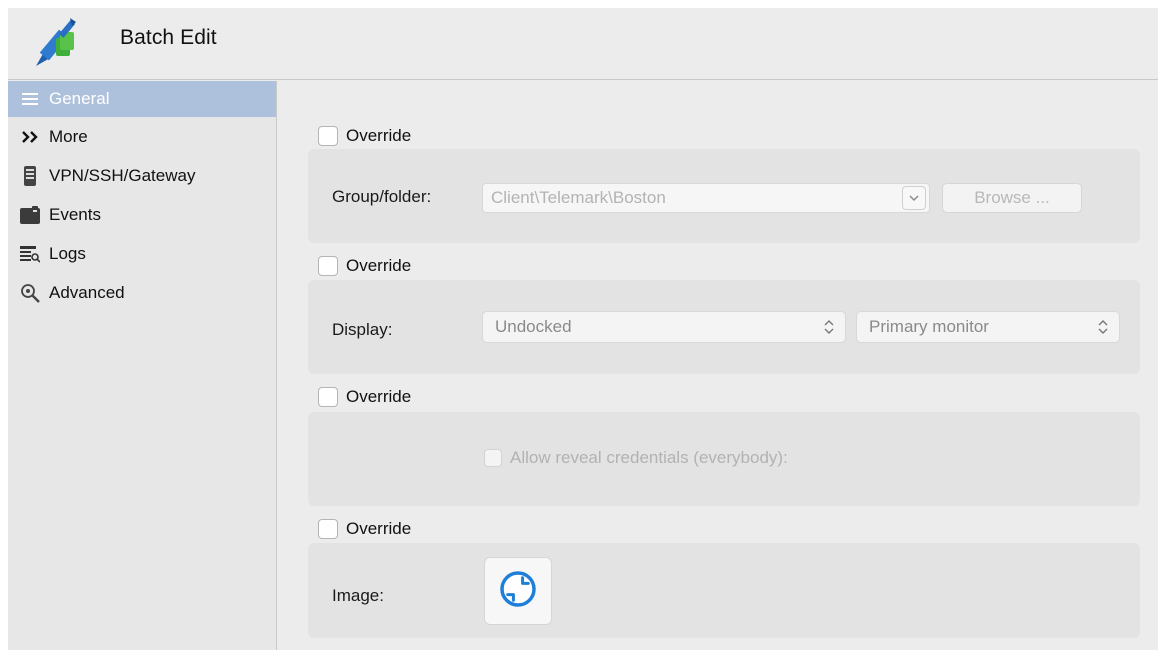  Describe the element at coordinates (649, 457) in the screenshot. I see `allow-reveal-credentials-label: Allow reveal credentials (everybody):` at that location.